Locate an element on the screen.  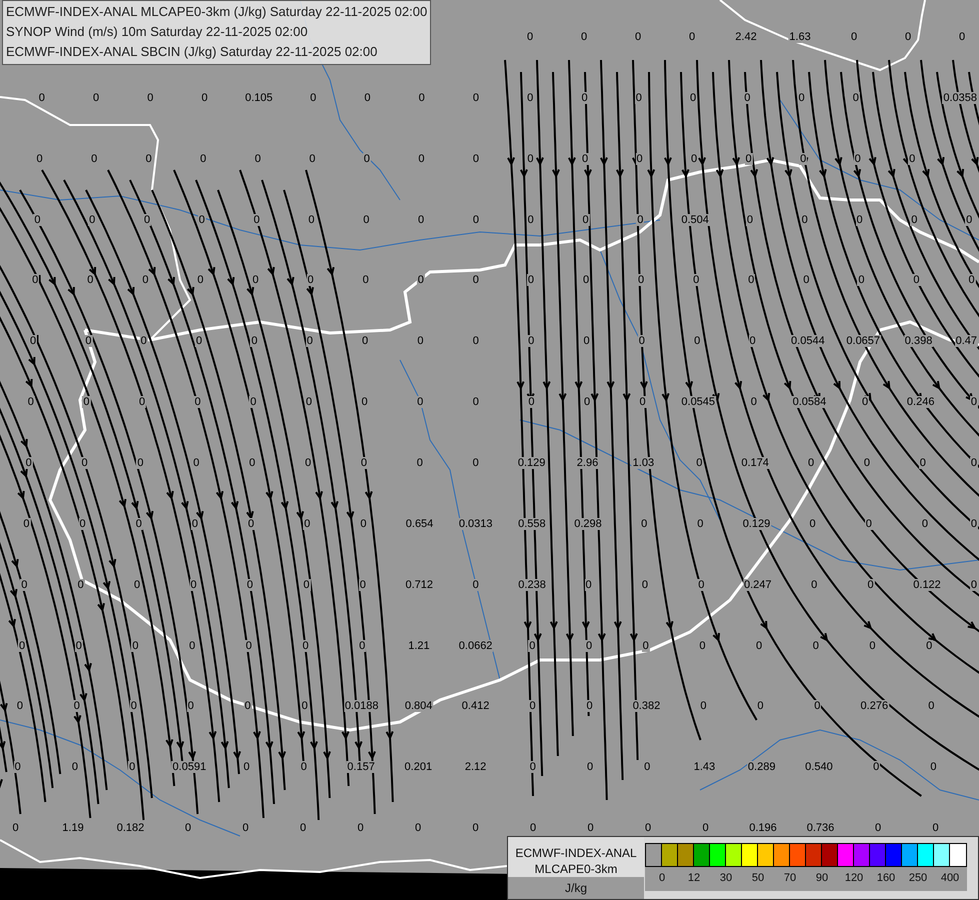
cape-value-label: 2.42 is located at coordinates (746, 37).